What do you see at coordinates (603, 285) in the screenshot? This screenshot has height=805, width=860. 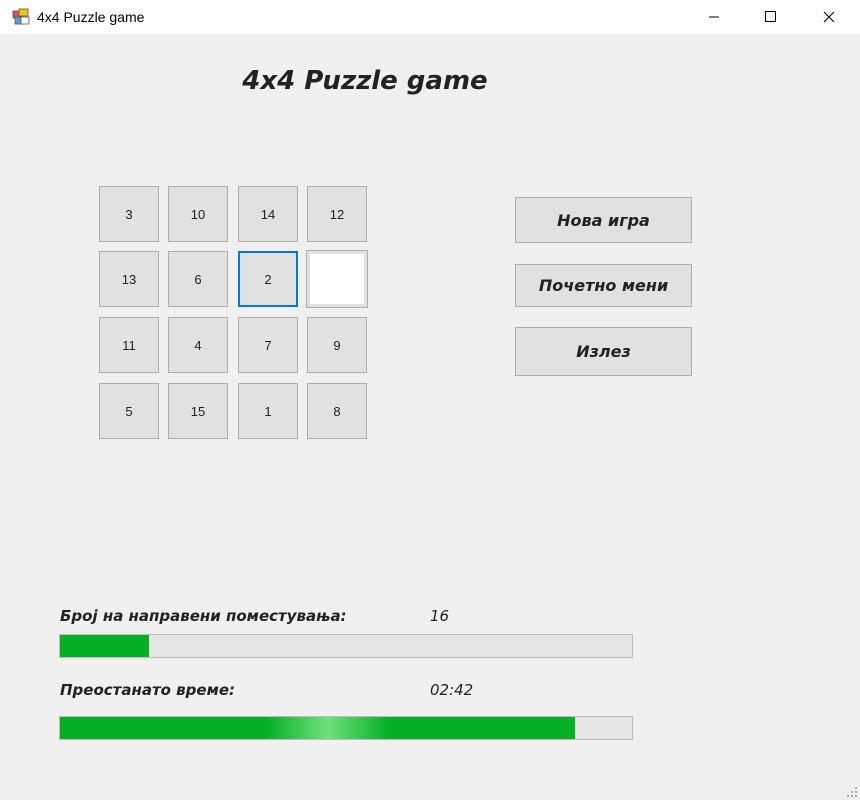 I see `main-menu-button: Почетно мени` at bounding box center [603, 285].